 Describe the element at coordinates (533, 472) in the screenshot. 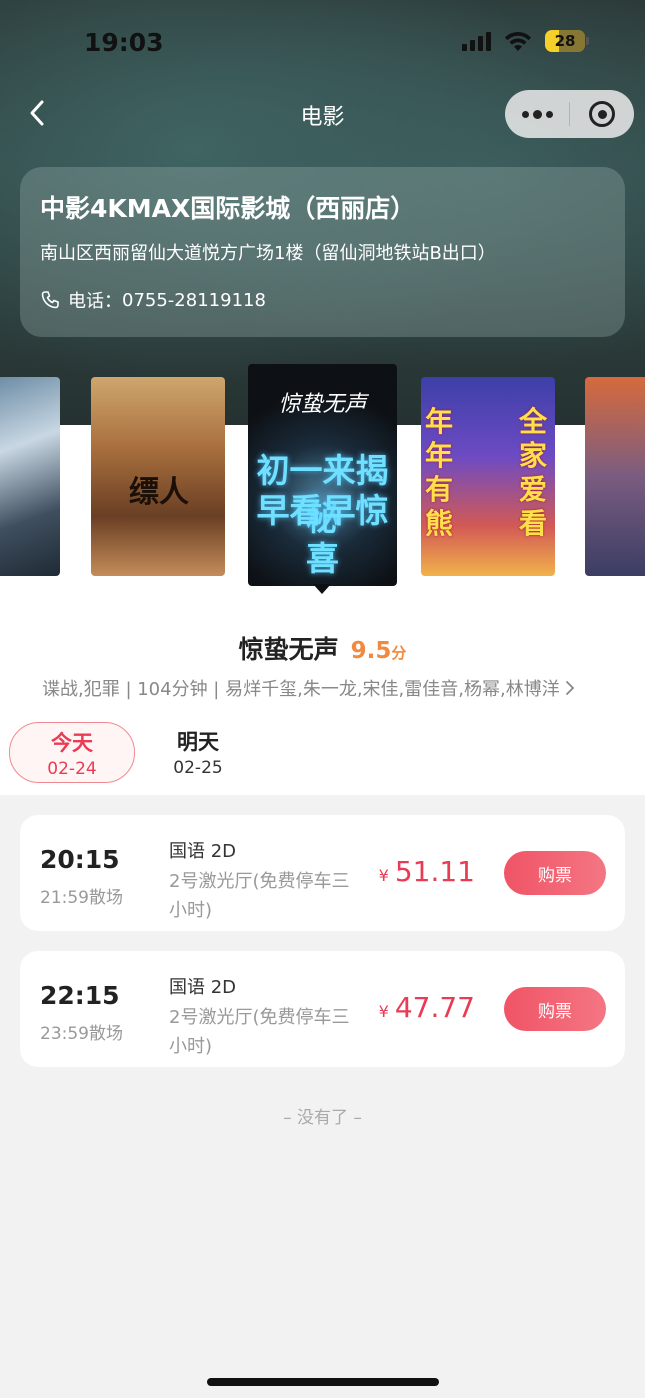

I see `poster-caption-right: 全家爱看` at that location.